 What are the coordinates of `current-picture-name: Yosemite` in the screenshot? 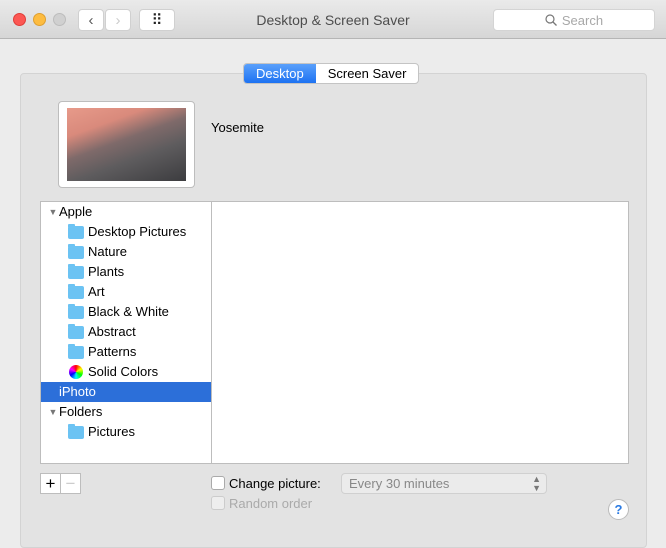 It's located at (237, 127).